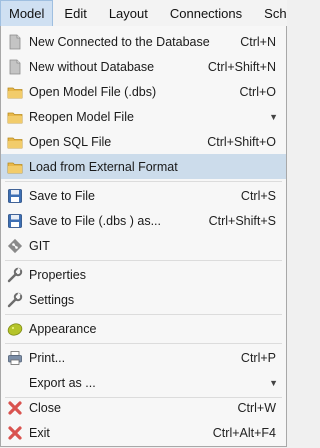 This screenshot has width=320, height=448. I want to click on menu-item-shortcut: Ctrl+Alt+F4, so click(244, 433).